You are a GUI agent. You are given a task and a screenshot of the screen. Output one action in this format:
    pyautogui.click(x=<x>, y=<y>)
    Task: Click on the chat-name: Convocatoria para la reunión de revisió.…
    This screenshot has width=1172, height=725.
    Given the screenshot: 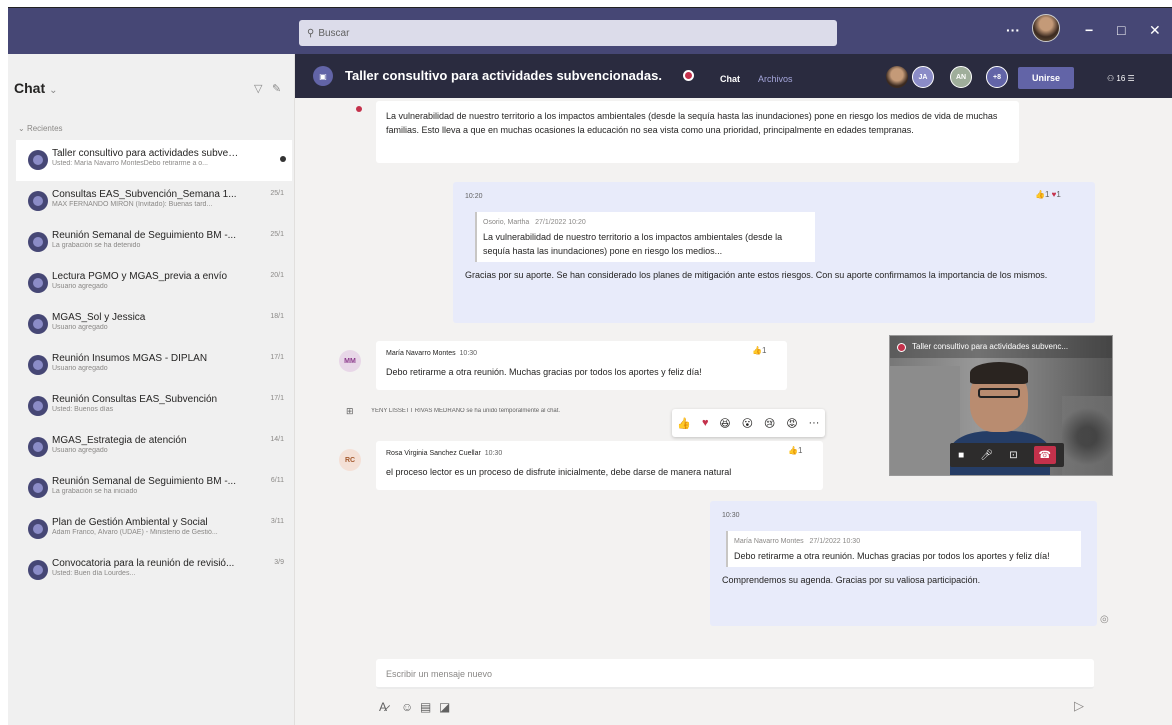 What is the action you would take?
    pyautogui.click(x=143, y=563)
    